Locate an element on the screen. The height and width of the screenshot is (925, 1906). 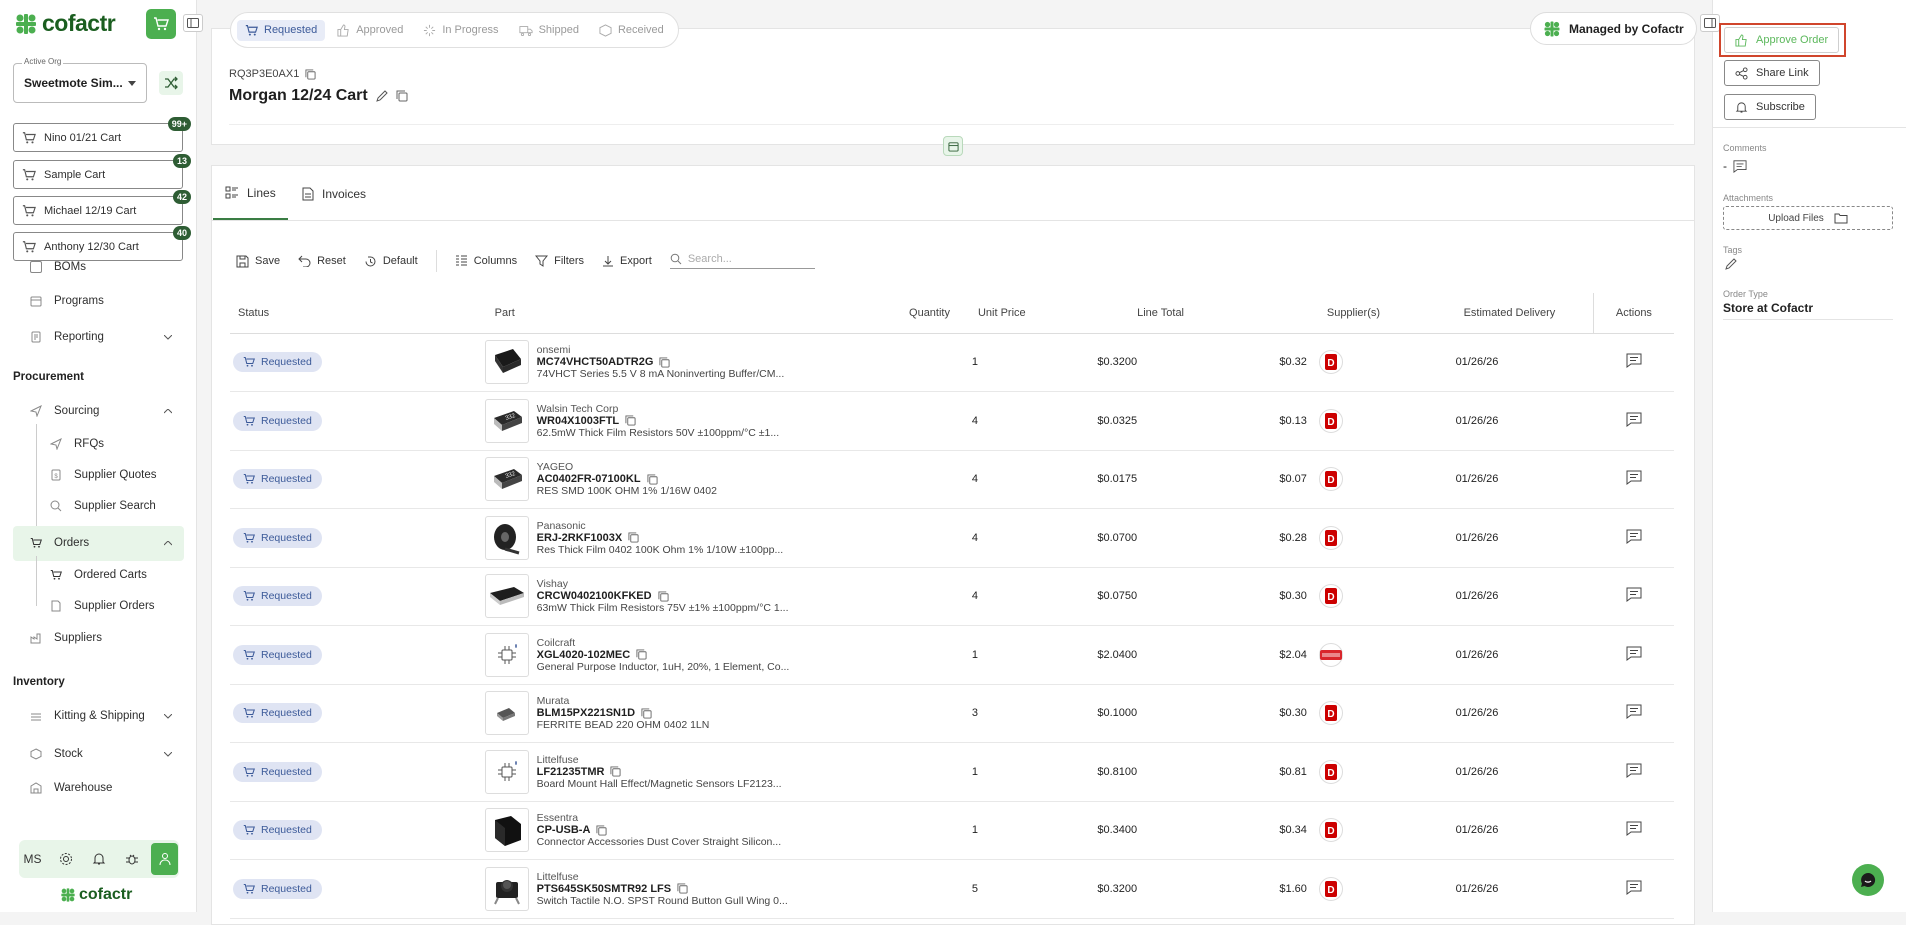
nav-kitting: Kitting & Shipping is located at coordinates (101, 716).